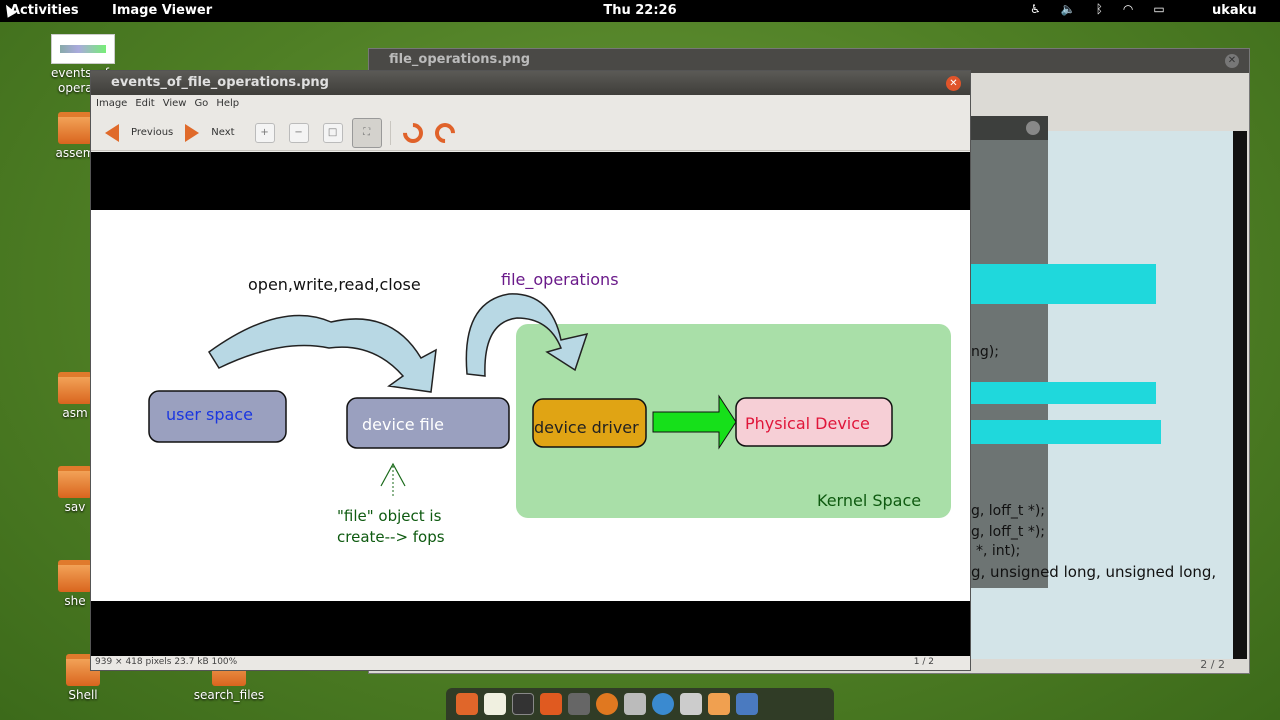 The height and width of the screenshot is (720, 1280). What do you see at coordinates (332, 132) in the screenshot?
I see `zoom-normal-icon: □` at bounding box center [332, 132].